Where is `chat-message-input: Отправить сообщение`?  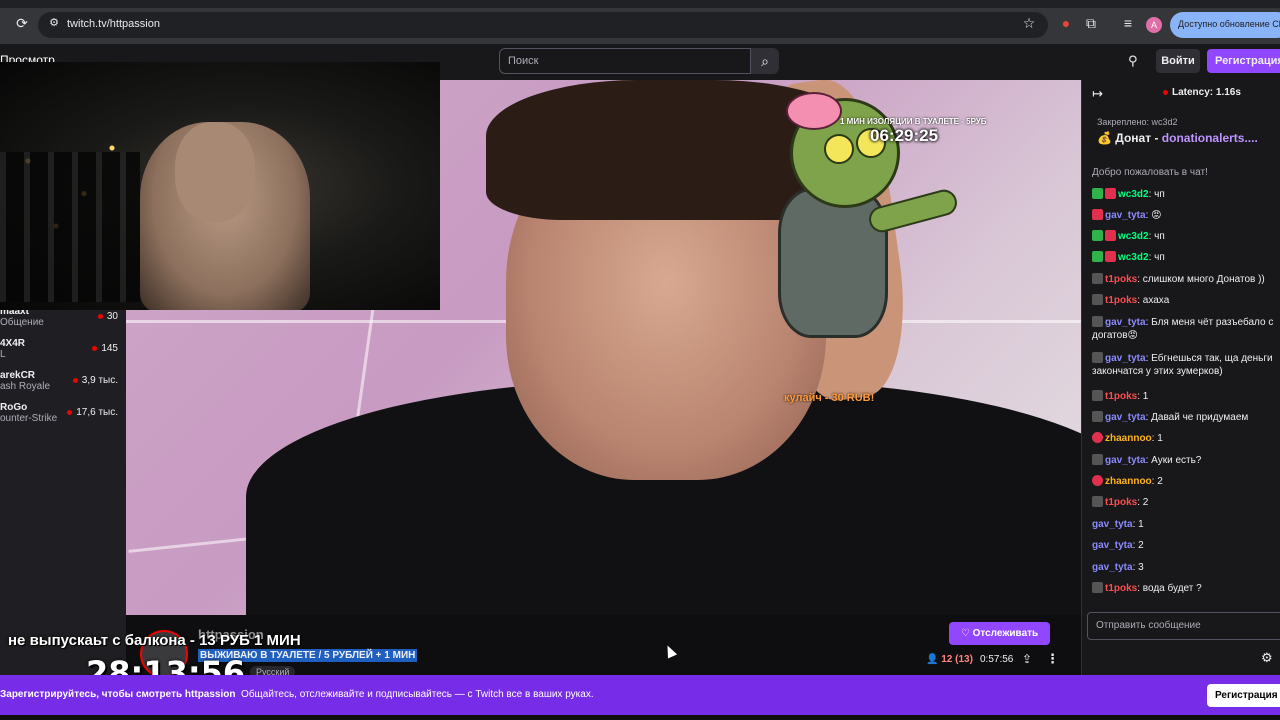
chat-message-input: Отправить сообщение is located at coordinates (1183, 626).